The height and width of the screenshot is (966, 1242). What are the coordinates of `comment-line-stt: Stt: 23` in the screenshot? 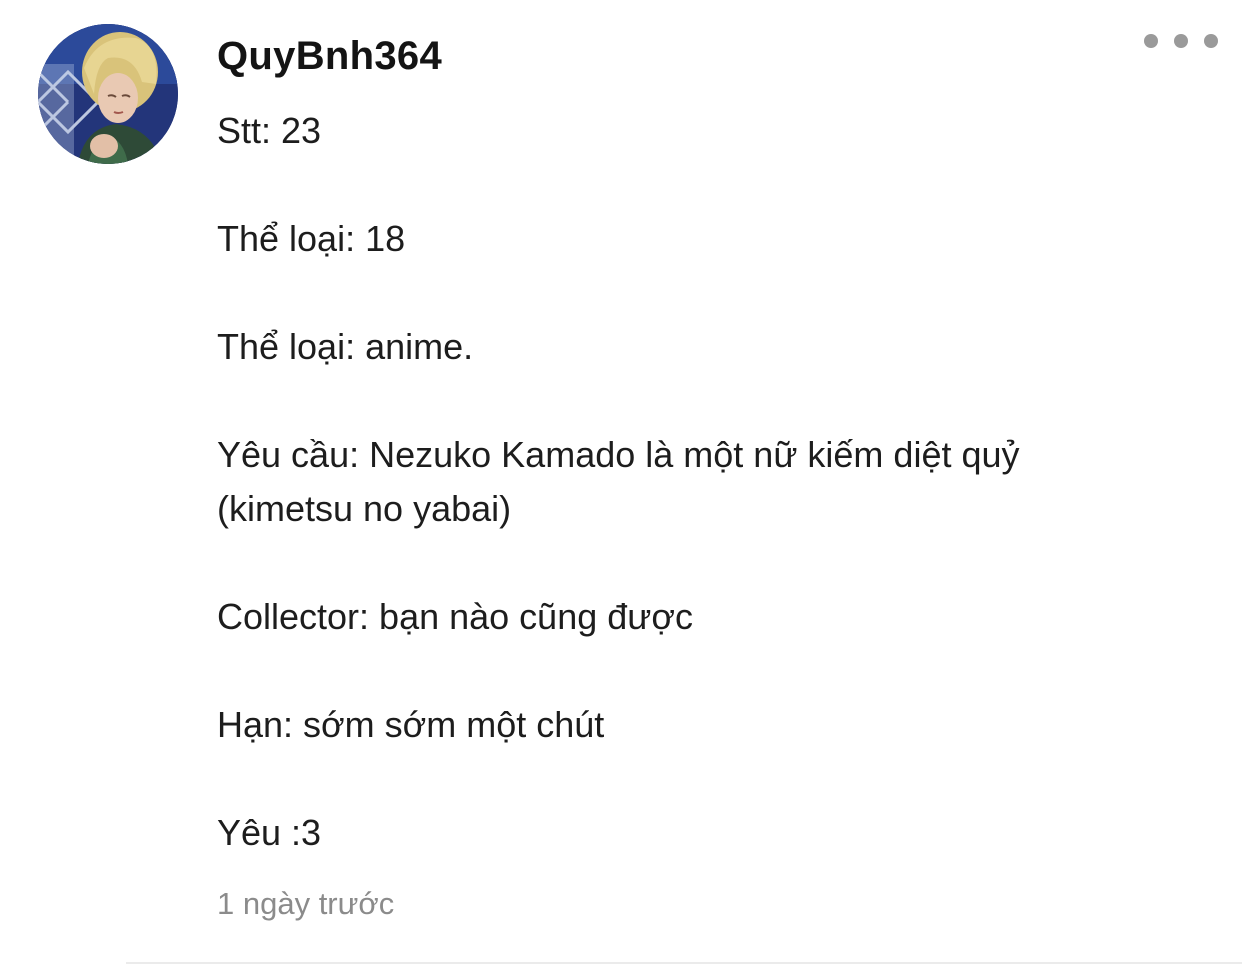 It's located at (269, 130).